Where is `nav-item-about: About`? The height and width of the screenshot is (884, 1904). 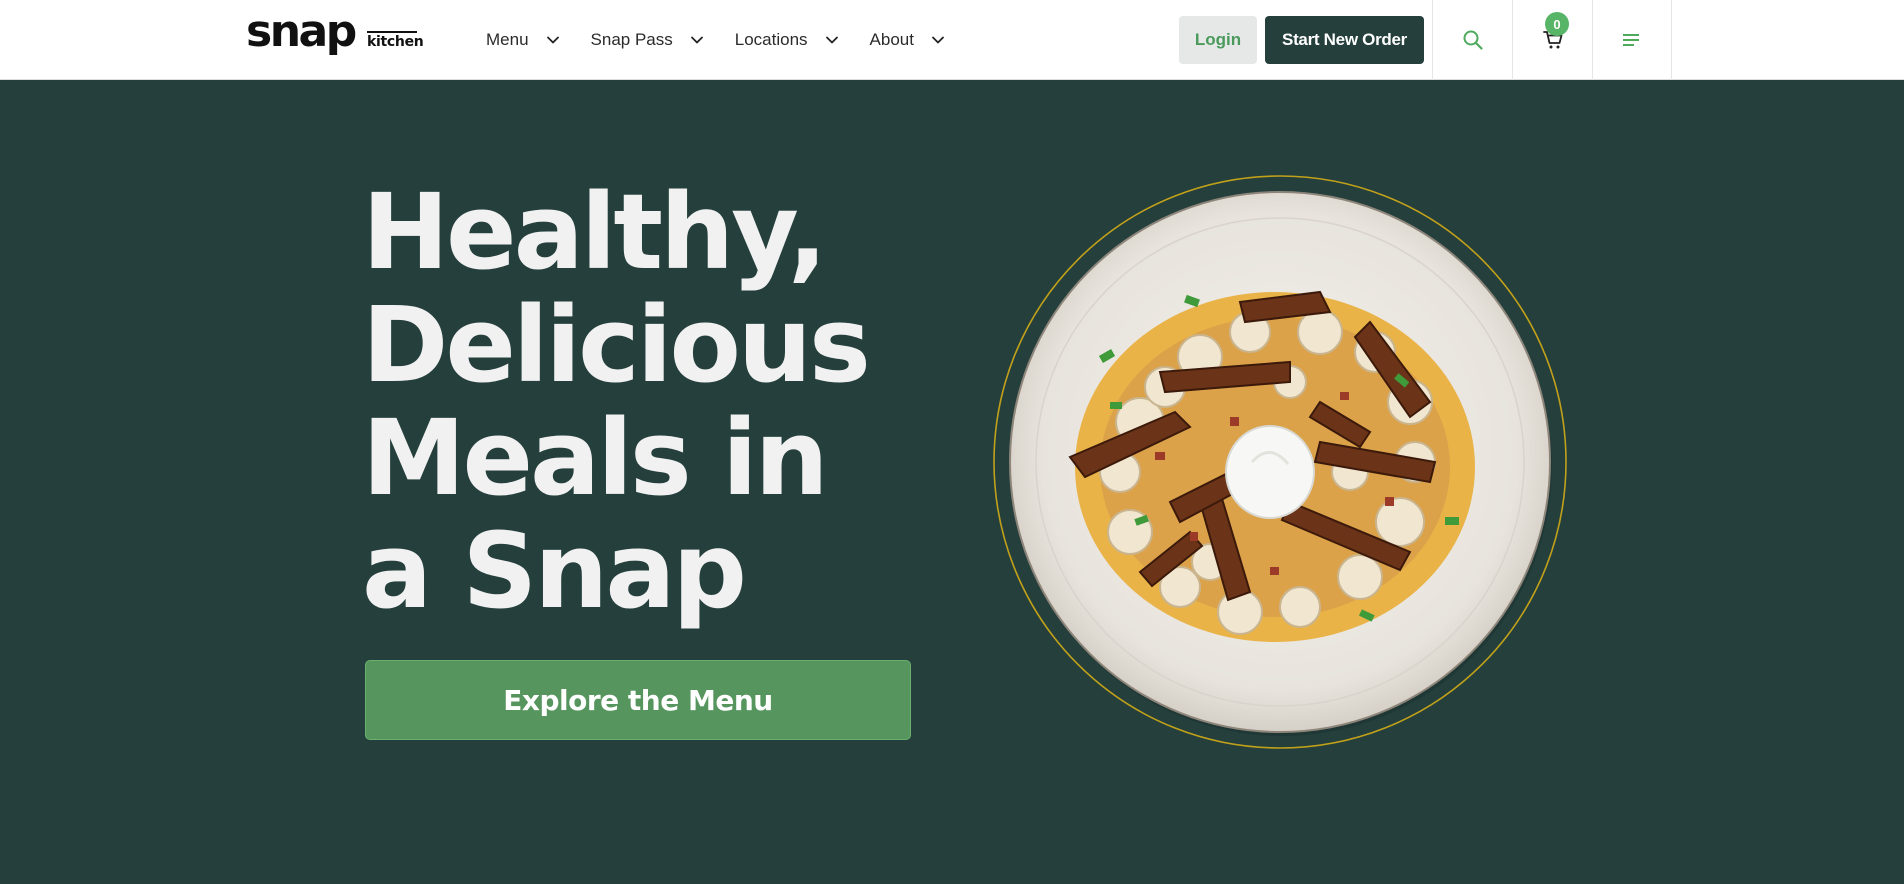 nav-item-about: About is located at coordinates (908, 40).